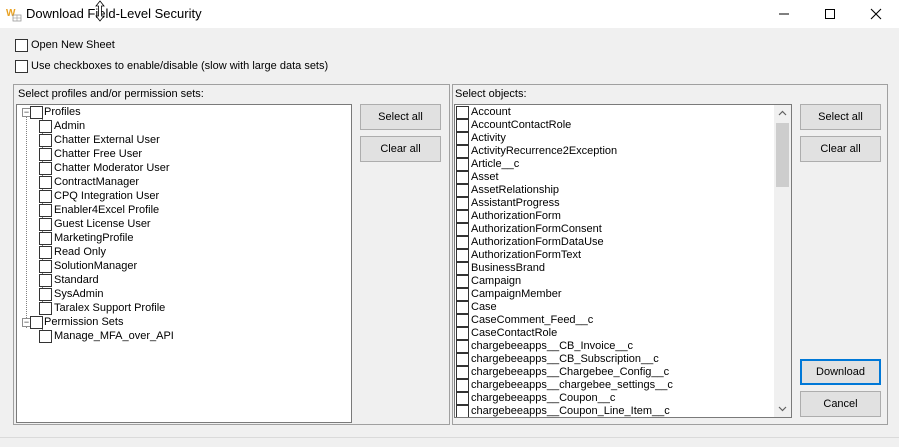 This screenshot has width=899, height=447. What do you see at coordinates (508, 268) in the screenshot?
I see `object-label: BusinessBrand` at bounding box center [508, 268].